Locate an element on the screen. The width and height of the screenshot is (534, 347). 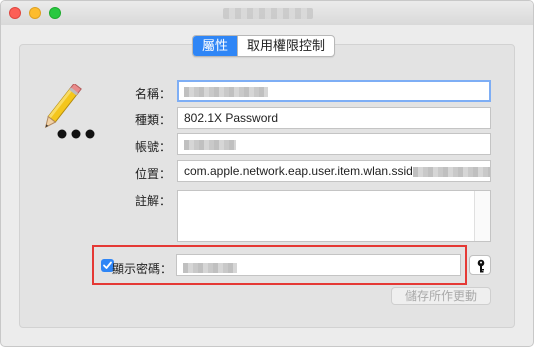
name-redacted is located at coordinates (226, 91).